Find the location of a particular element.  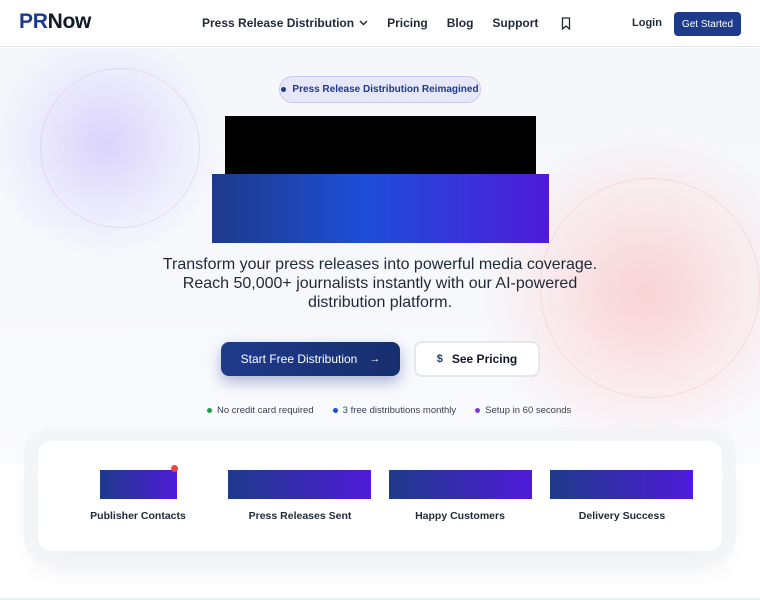

feature-text: No credit card required is located at coordinates (265, 410).